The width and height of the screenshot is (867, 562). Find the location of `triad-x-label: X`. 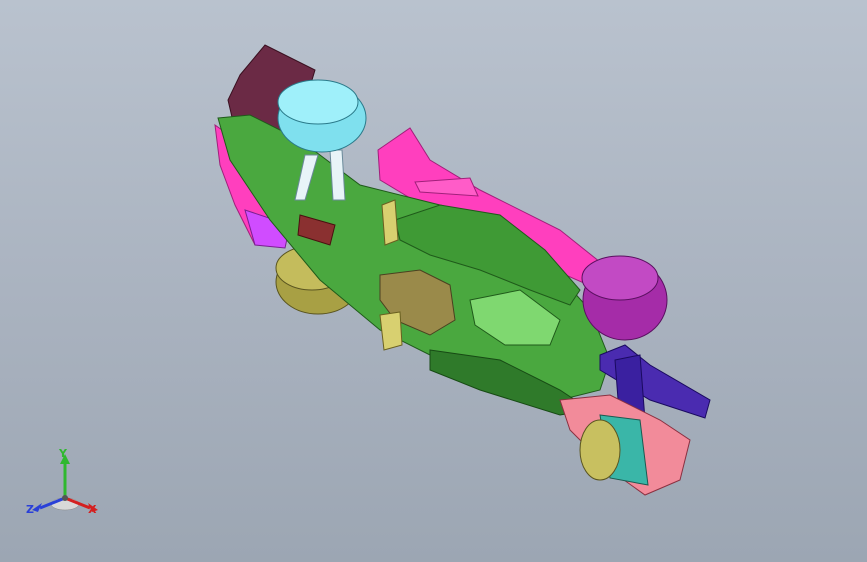

triad-x-label: X is located at coordinates (92, 509).